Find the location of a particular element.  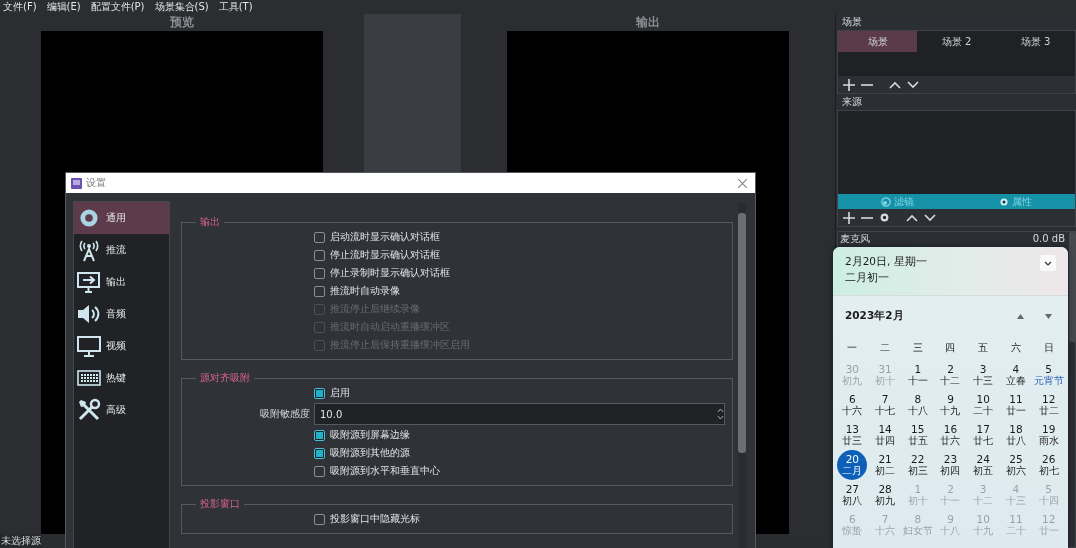

weekday-label: 一 is located at coordinates (852, 348).